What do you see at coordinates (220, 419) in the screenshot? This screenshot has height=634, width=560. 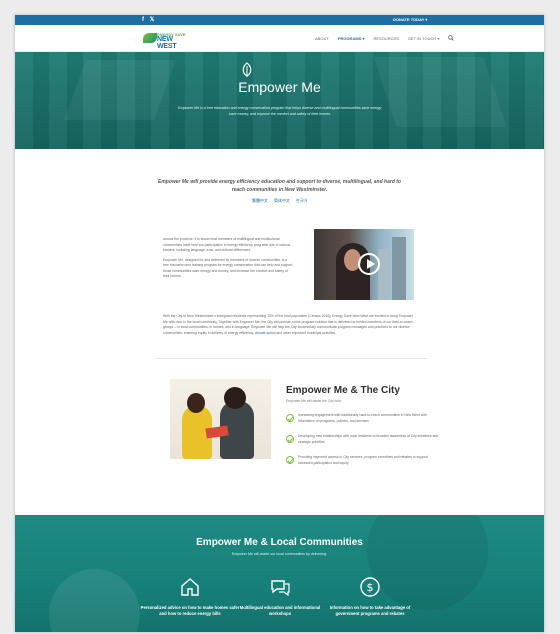 I see `two-women-reading-image` at bounding box center [220, 419].